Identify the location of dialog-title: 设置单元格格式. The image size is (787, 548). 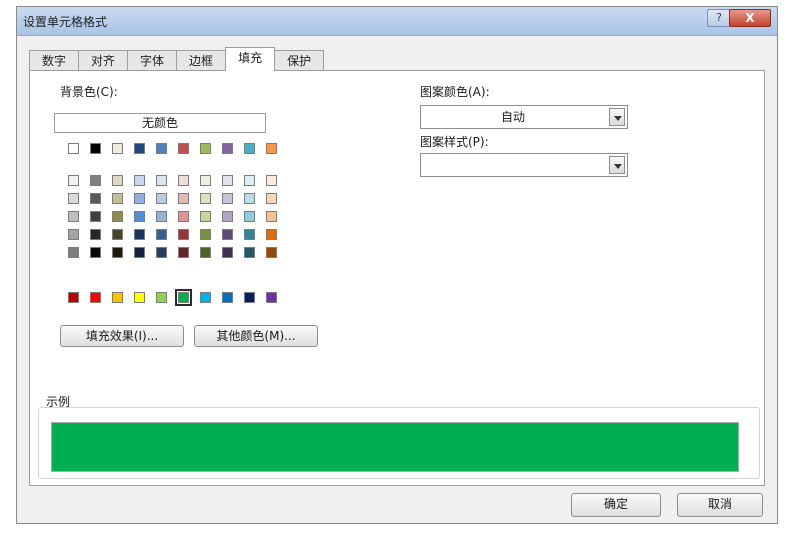
(65, 22).